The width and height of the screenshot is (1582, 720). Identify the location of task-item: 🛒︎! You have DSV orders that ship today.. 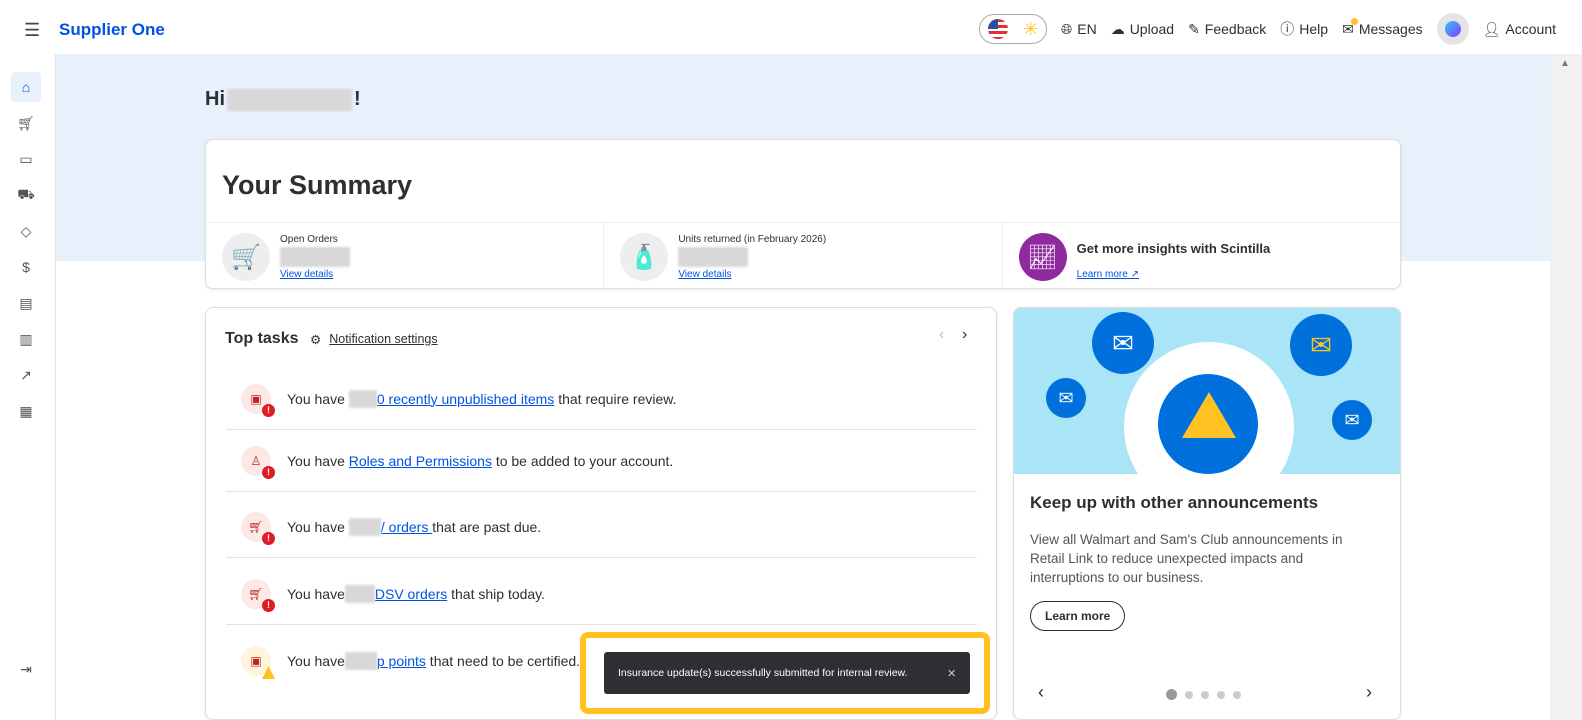
(601, 594).